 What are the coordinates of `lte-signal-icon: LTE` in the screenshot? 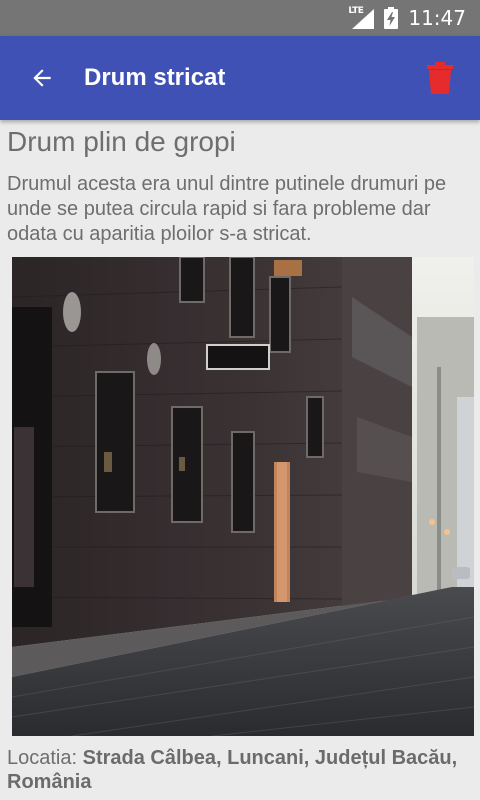 It's located at (361, 18).